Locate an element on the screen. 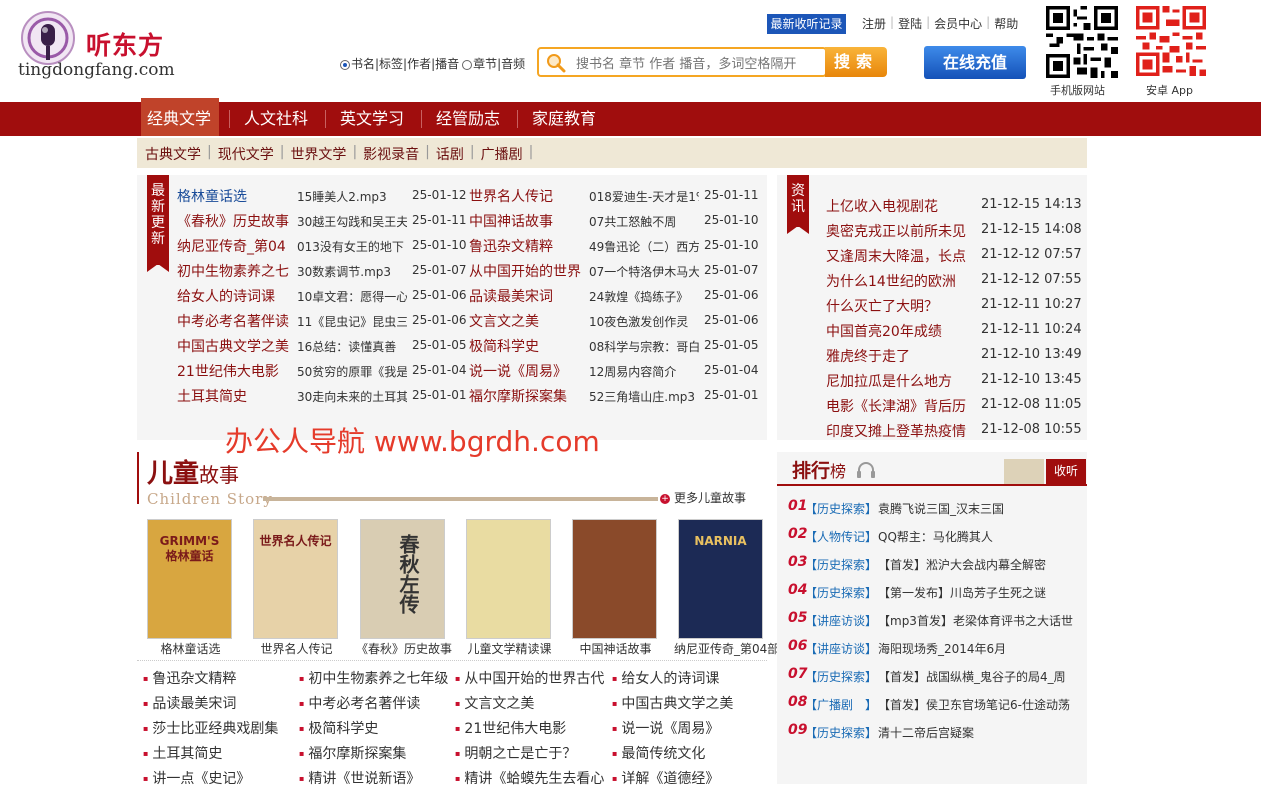 This screenshot has width=1261, height=788. latest-item-episode: 16总结：读懂真善 is located at coordinates (352, 346).